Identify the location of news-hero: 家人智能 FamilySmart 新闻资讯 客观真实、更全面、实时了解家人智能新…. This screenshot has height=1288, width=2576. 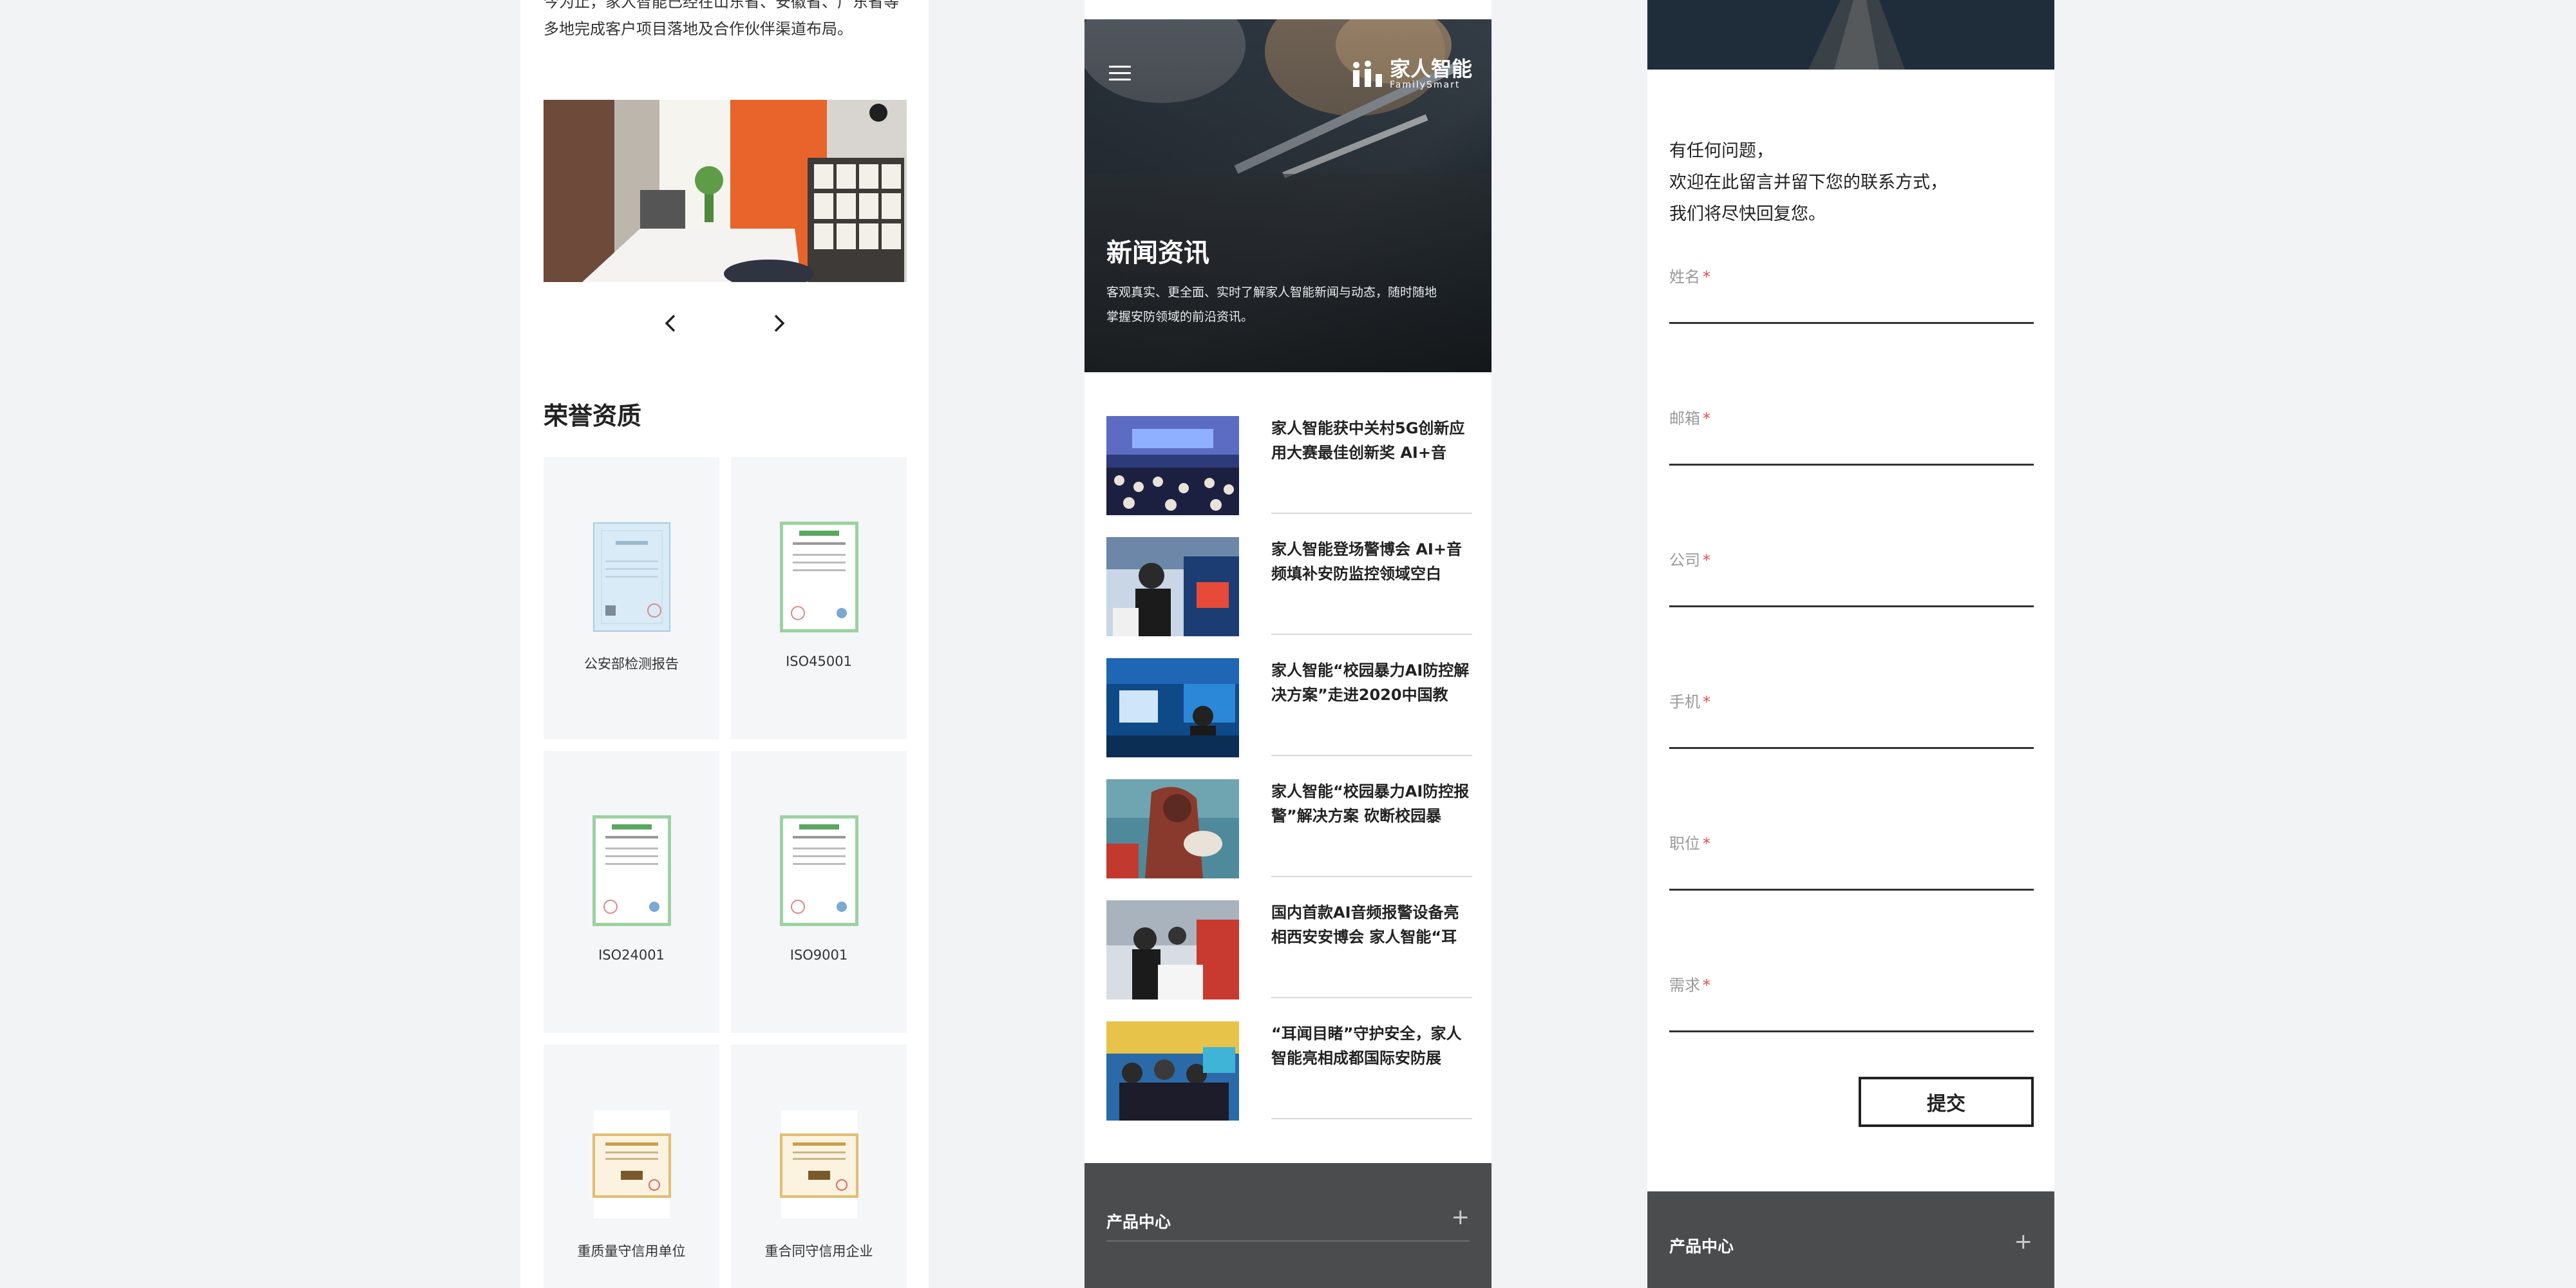
(1288, 195).